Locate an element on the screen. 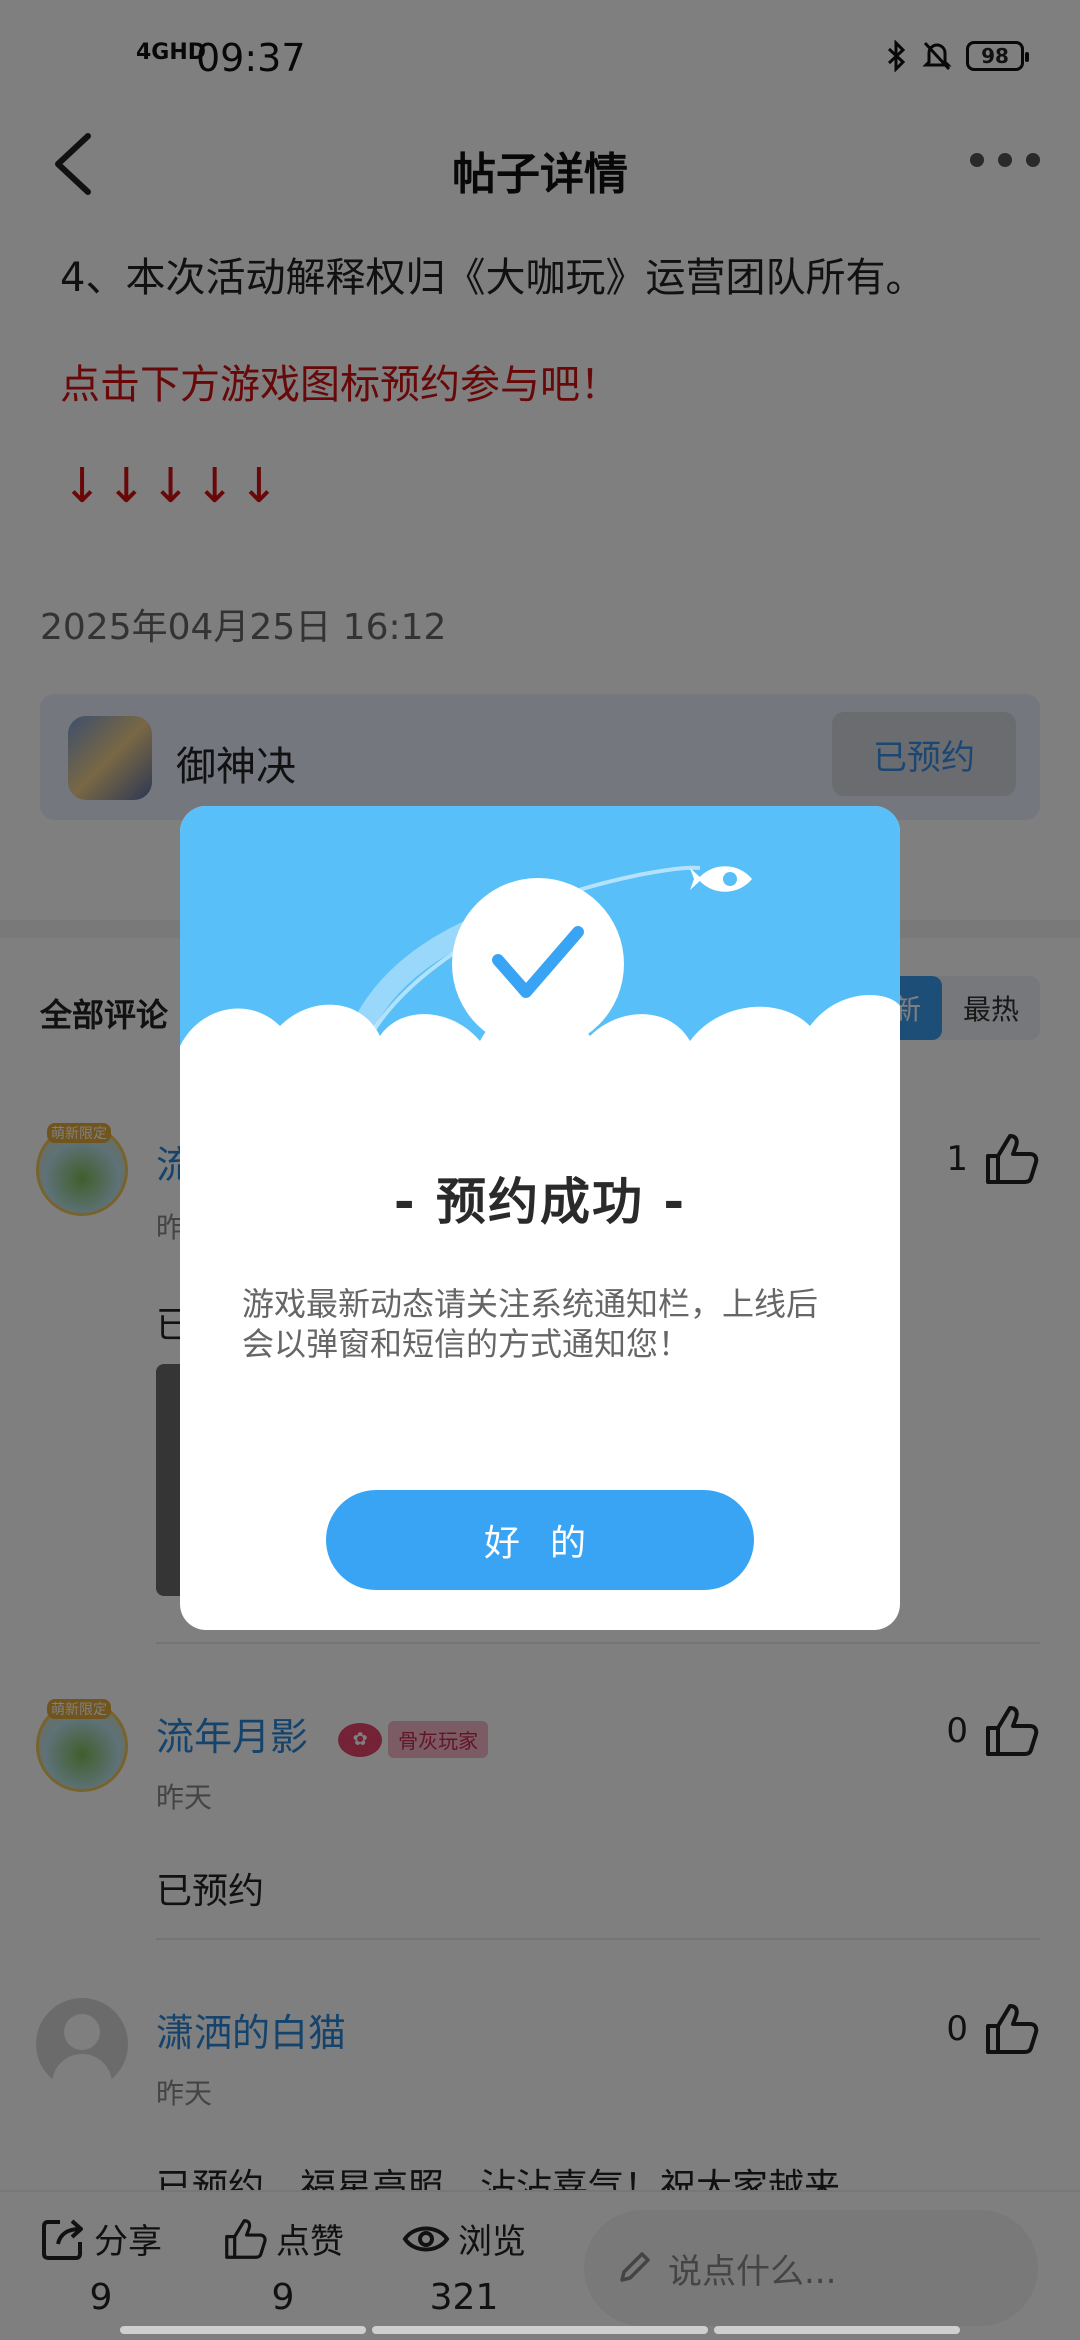 The width and height of the screenshot is (1080, 2340). ok-button: 好 的 is located at coordinates (540, 1540).